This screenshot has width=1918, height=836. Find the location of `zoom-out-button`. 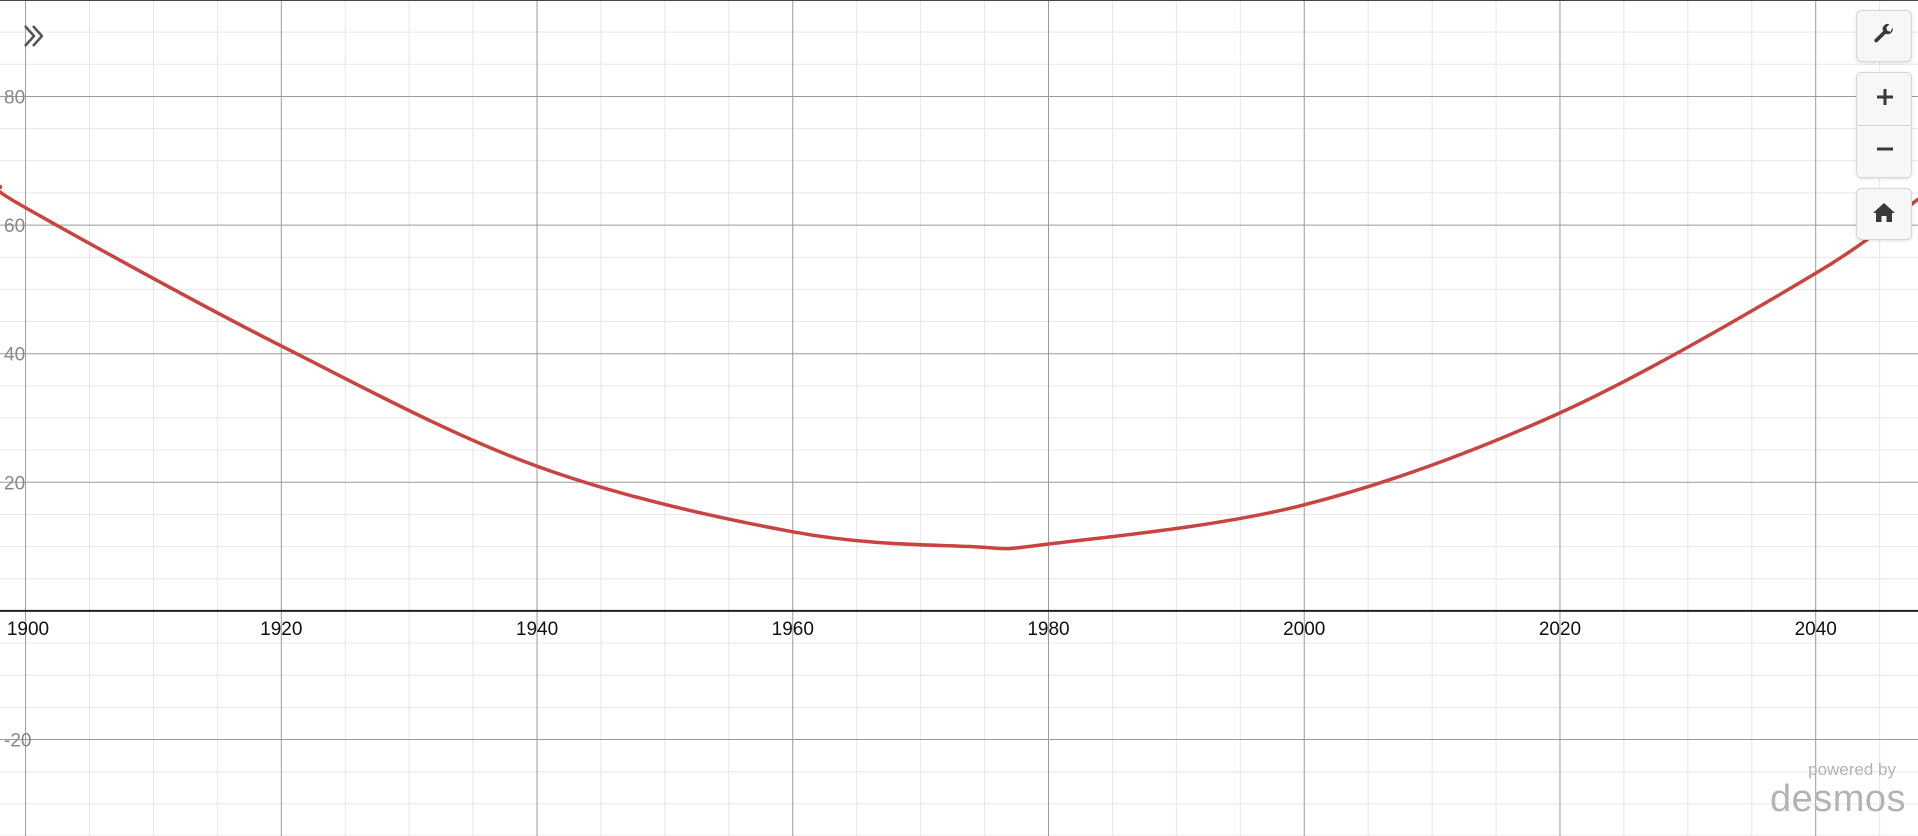

zoom-out-button is located at coordinates (1884, 151).